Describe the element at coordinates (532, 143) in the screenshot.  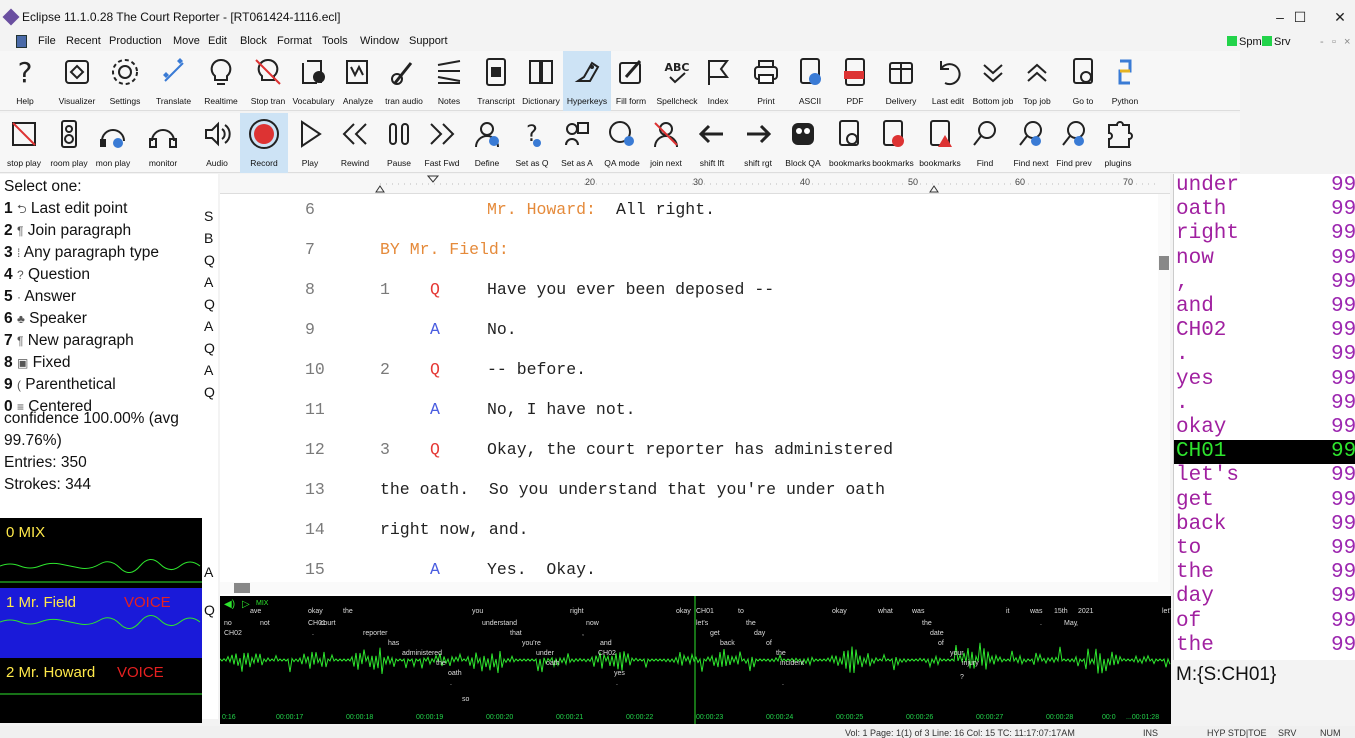
I see `toolbar-button-set-as-q: ? Set as Q` at that location.